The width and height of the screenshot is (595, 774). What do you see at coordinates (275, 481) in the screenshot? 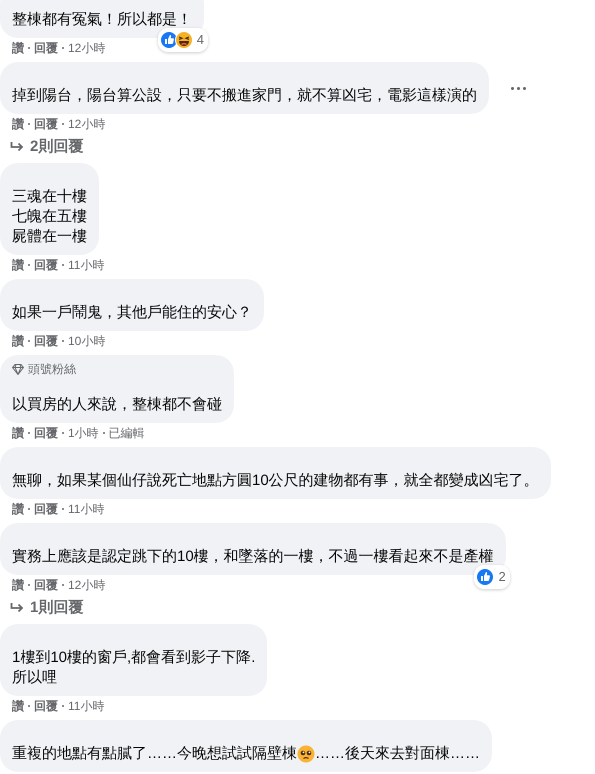
I see `comment-text: 無聊，如果某個仙仔說死亡地點方圓10公尺的建物都有事，就全都變成凶宅了。` at bounding box center [275, 481].